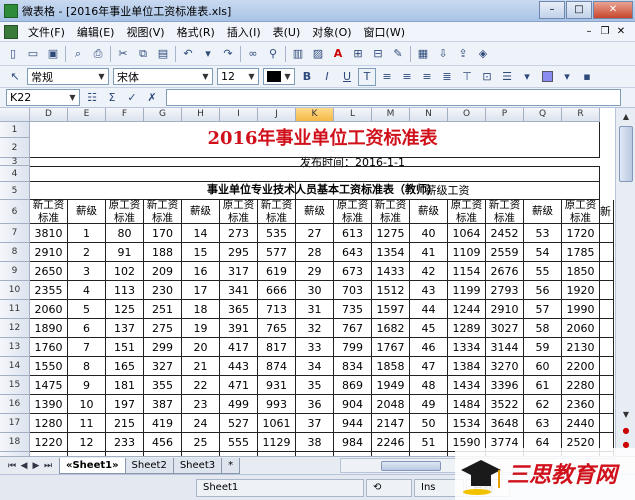 This screenshot has height=500, width=635. I want to click on column-header-e: E, so click(87, 115).